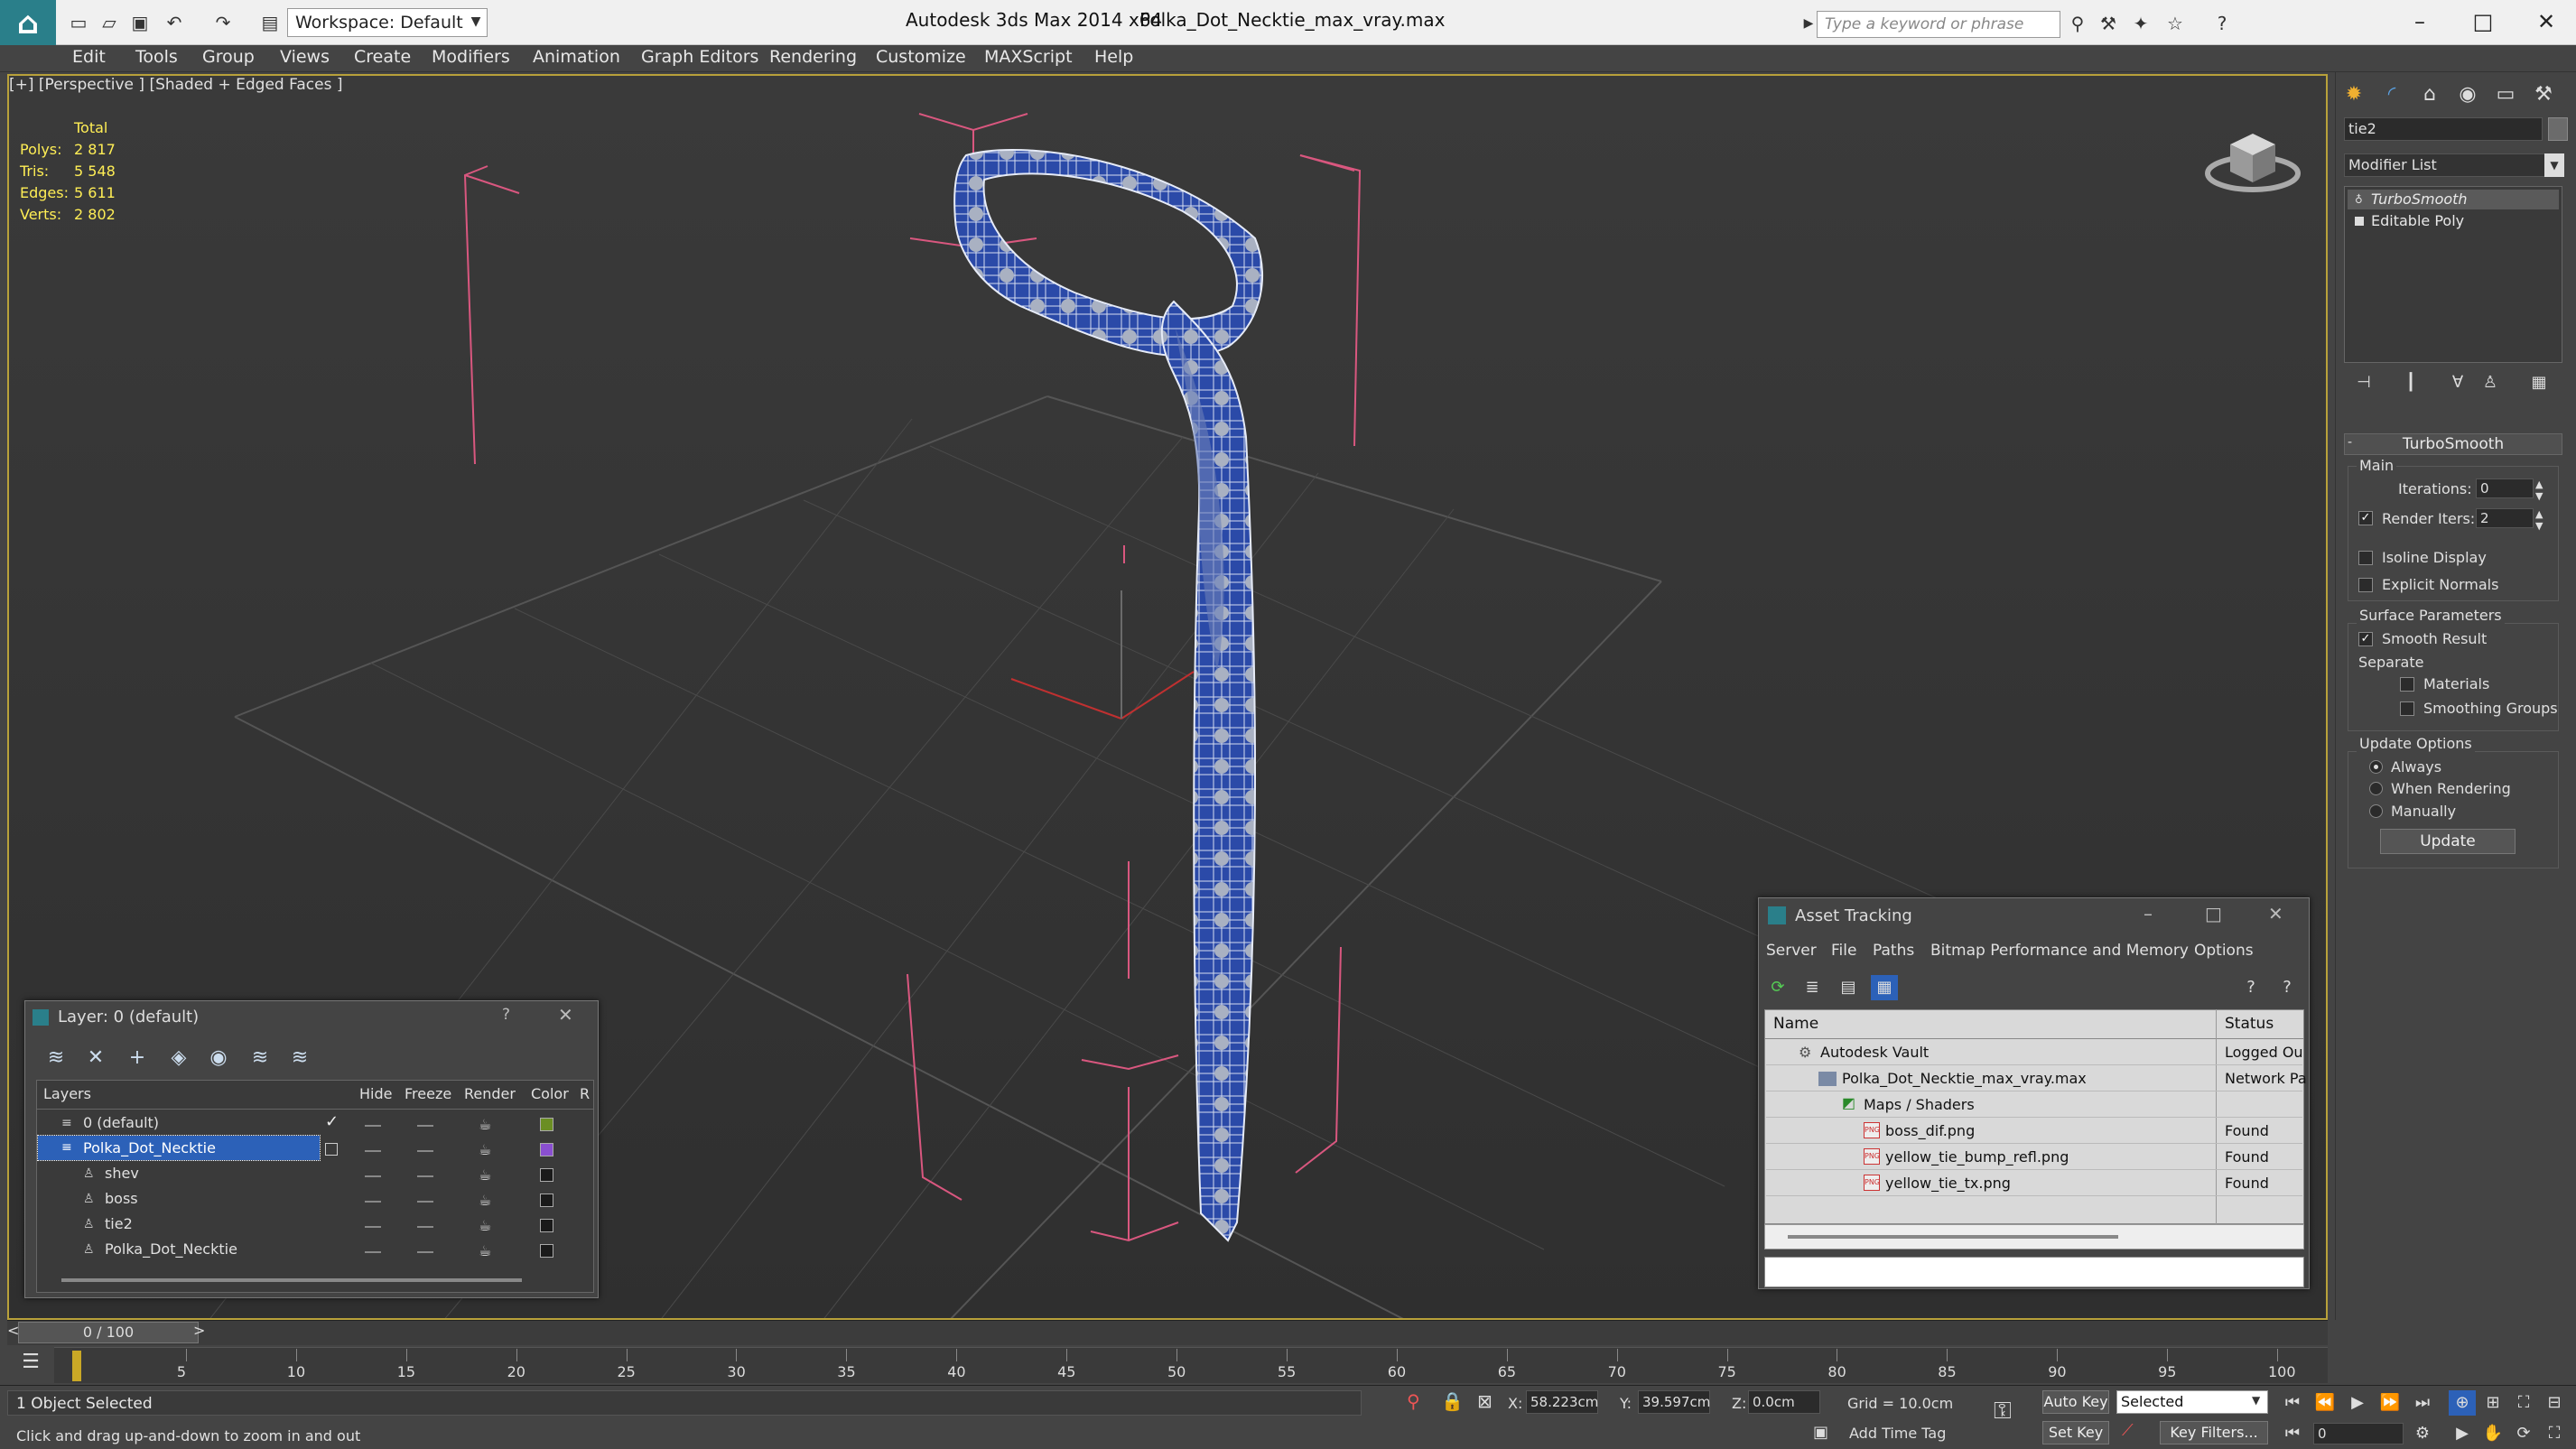  What do you see at coordinates (1191, 1365) in the screenshot?
I see `timeline-track` at bounding box center [1191, 1365].